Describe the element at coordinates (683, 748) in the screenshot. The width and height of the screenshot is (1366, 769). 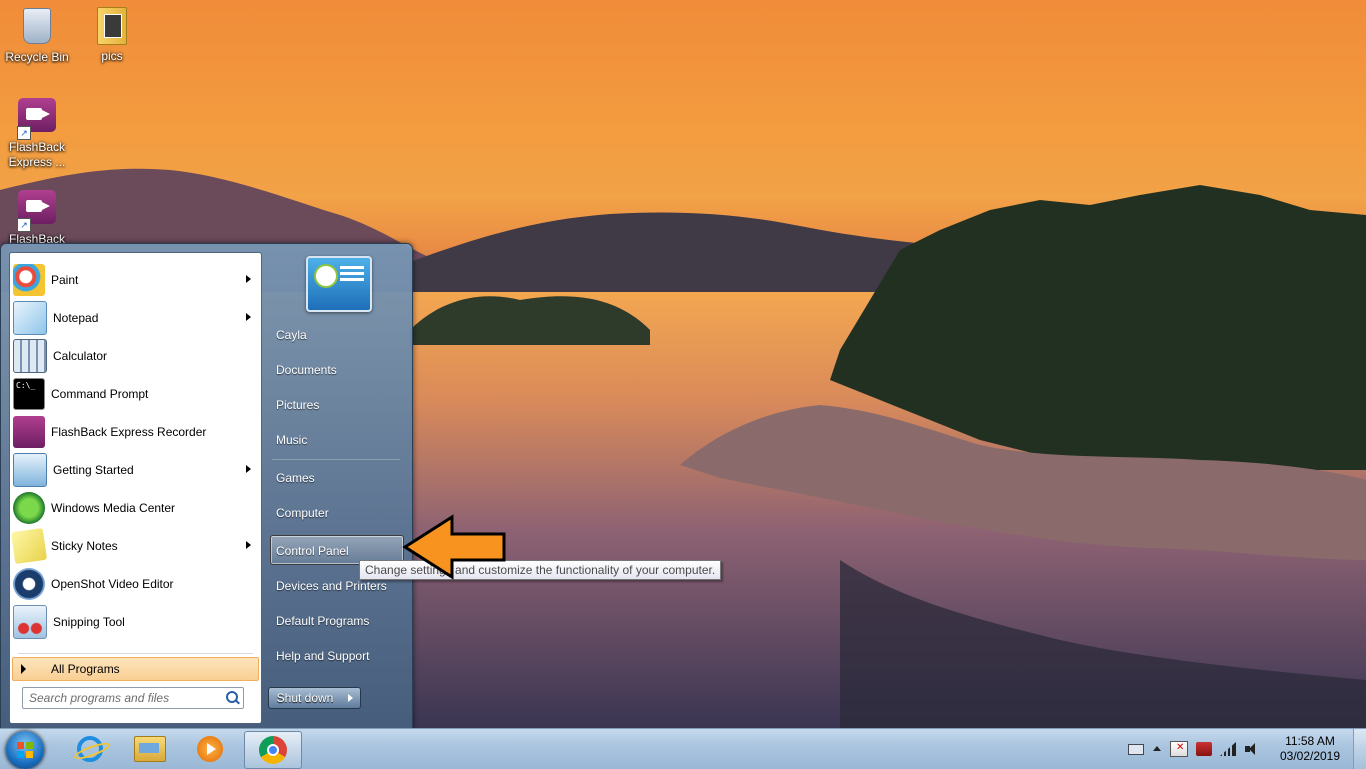
I see `taskbar: 11:58 AM 03/02/2019` at that location.